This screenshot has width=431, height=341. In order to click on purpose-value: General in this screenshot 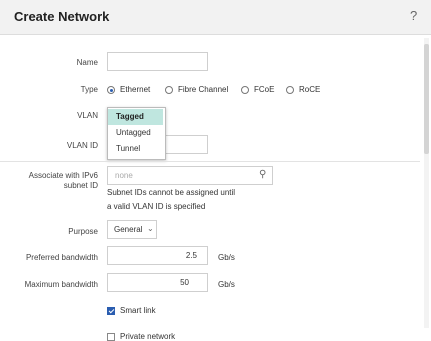, I will do `click(128, 229)`.